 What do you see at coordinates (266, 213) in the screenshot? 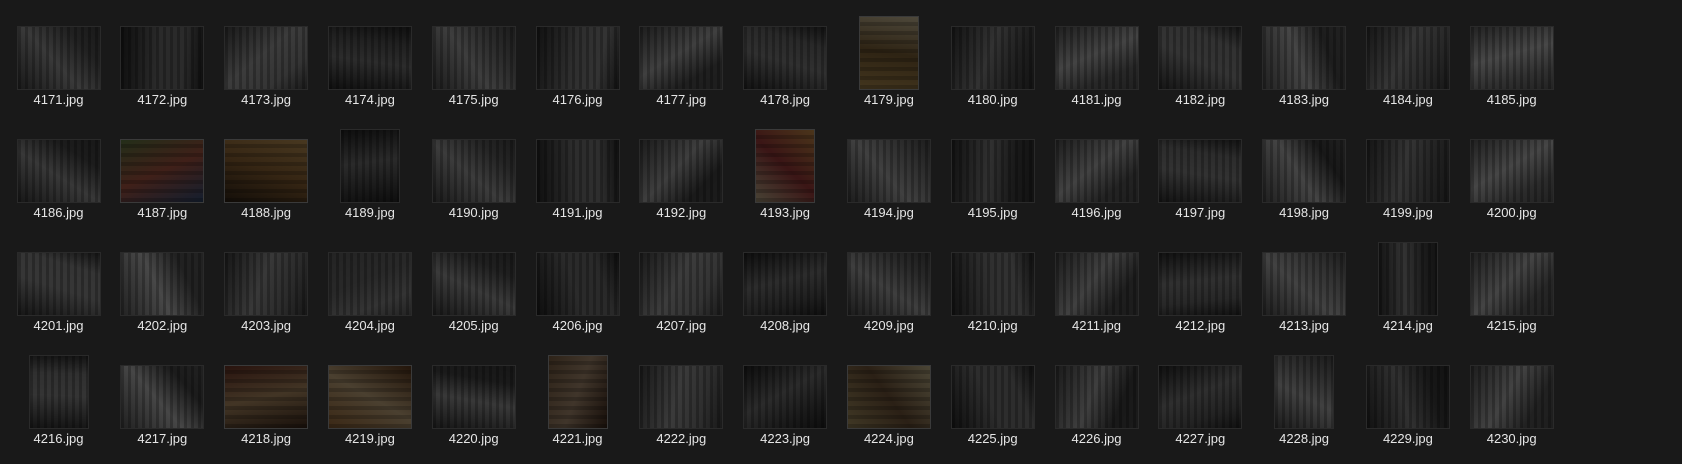
I see `file-name-label: 4188.jpg` at bounding box center [266, 213].